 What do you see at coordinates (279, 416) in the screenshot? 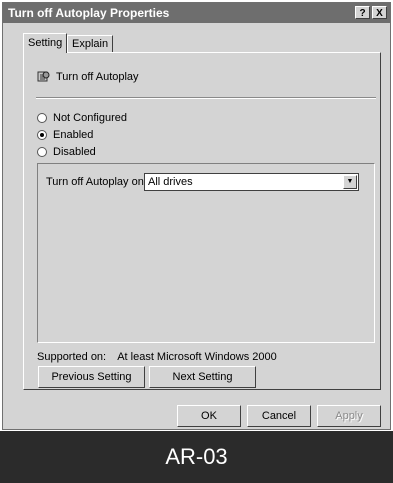
I see `cancel-button: Cancel` at bounding box center [279, 416].